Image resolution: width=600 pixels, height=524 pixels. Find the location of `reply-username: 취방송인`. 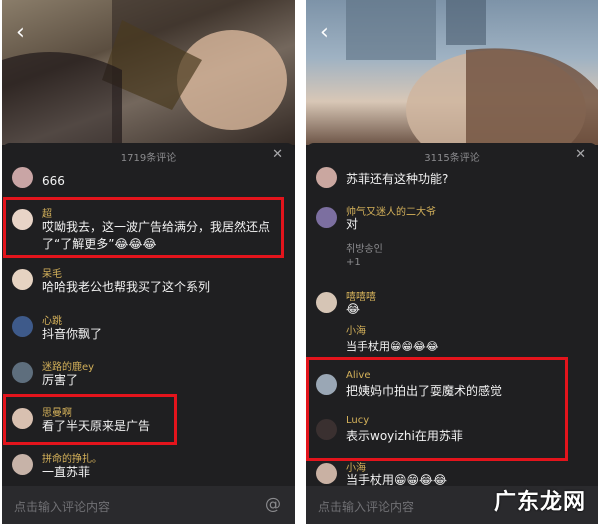

reply-username: 취방송인 is located at coordinates (364, 247).